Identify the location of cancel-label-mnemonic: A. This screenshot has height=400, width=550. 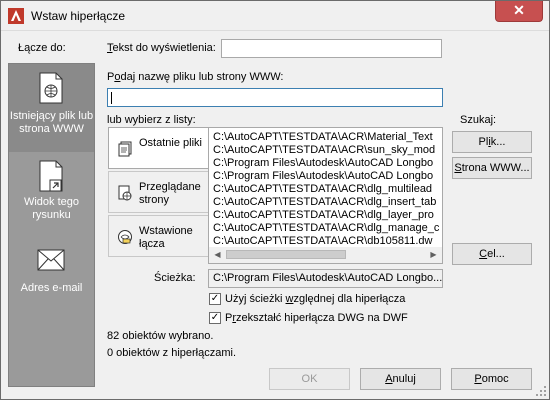
(389, 379).